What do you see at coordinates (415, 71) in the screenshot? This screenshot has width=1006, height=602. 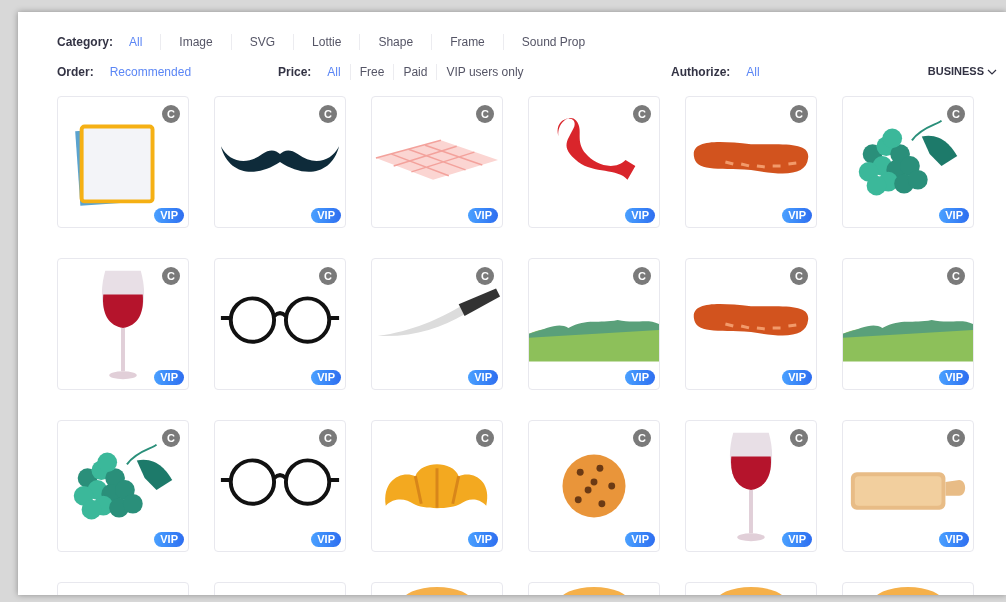 I see `filter-option: Paid` at bounding box center [415, 71].